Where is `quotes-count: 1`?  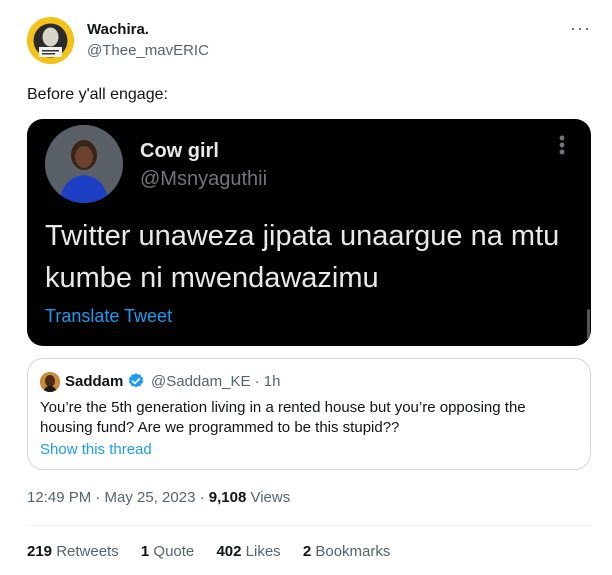
quotes-count: 1 is located at coordinates (145, 551).